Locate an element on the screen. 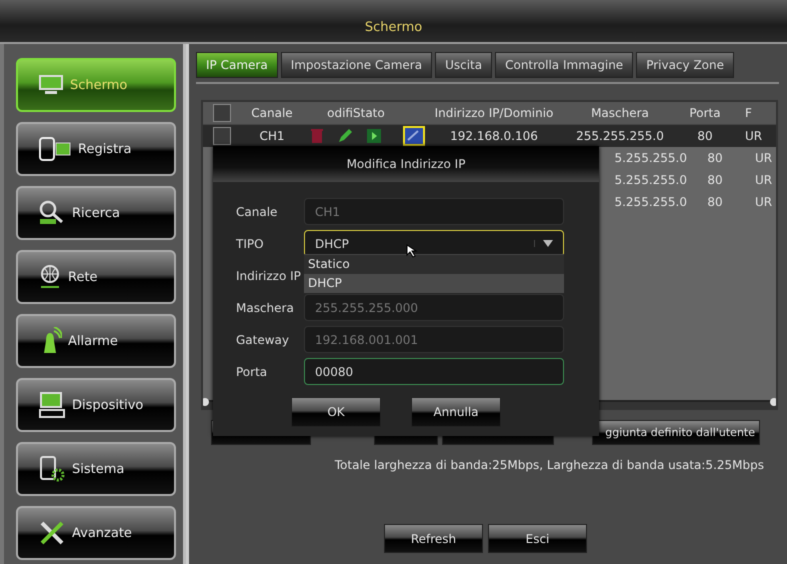  sidebar-item: Allarme is located at coordinates (96, 341).